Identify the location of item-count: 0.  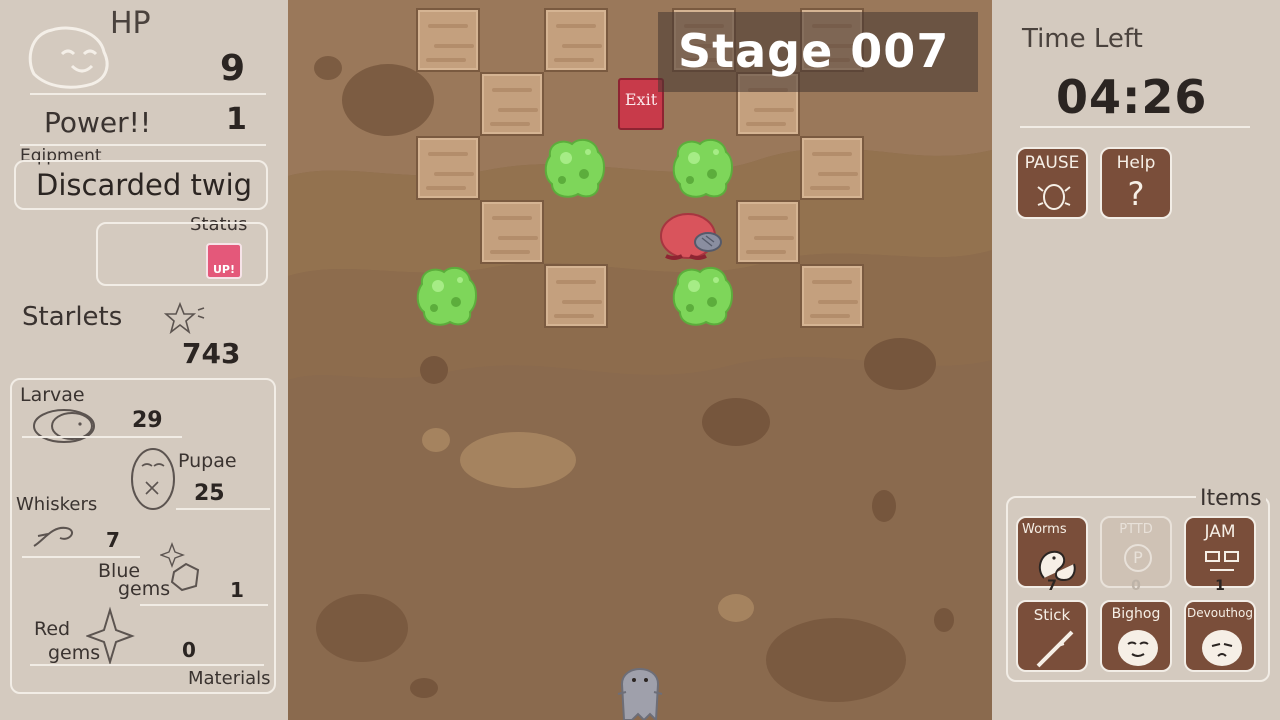
(1136, 586).